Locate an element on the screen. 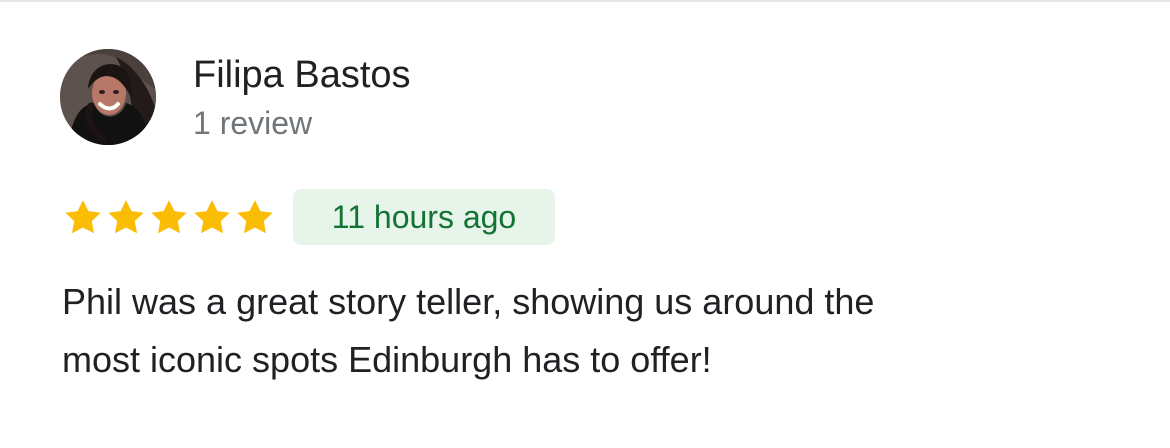 The image size is (1170, 448). time-ago-text: 11 hours ago is located at coordinates (424, 217).